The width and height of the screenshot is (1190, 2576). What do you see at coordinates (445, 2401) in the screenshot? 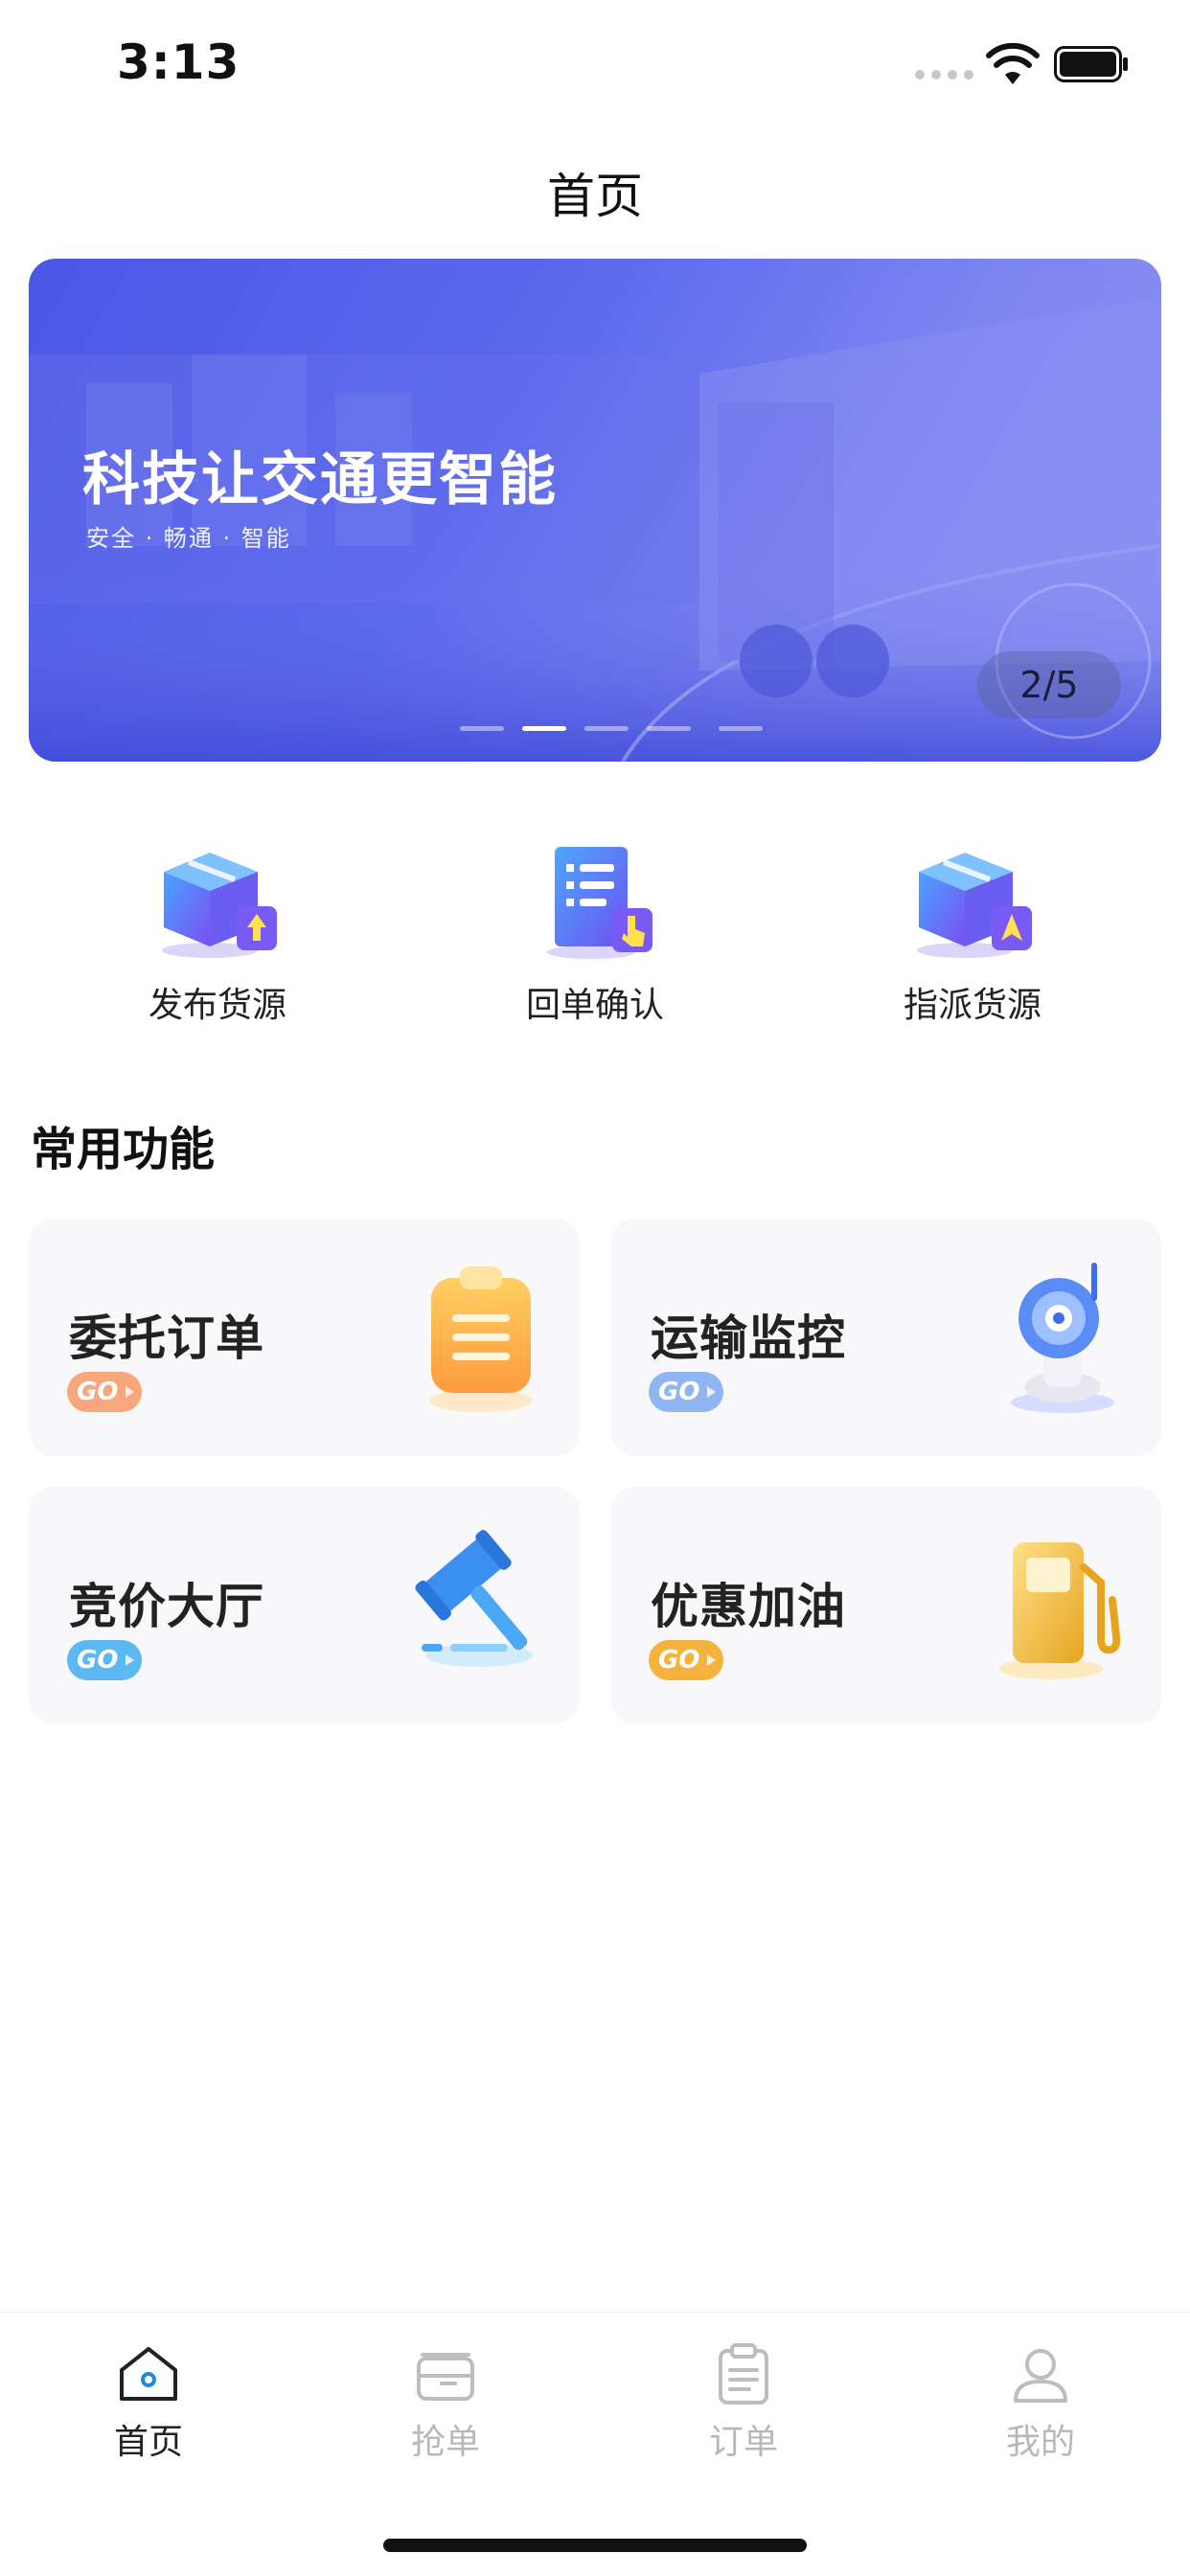
I see `tab-grab-order: 抢单` at bounding box center [445, 2401].